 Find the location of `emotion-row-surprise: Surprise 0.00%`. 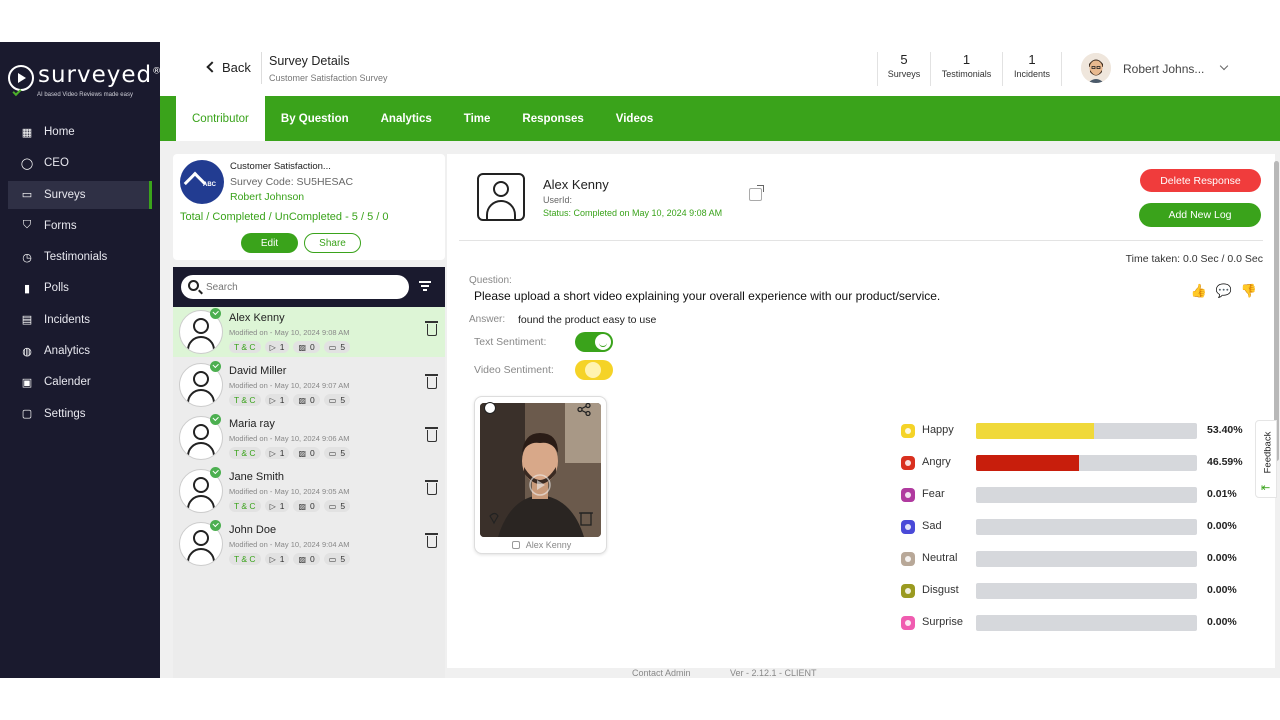

emotion-row-surprise: Surprise 0.00% is located at coordinates (1081, 623).